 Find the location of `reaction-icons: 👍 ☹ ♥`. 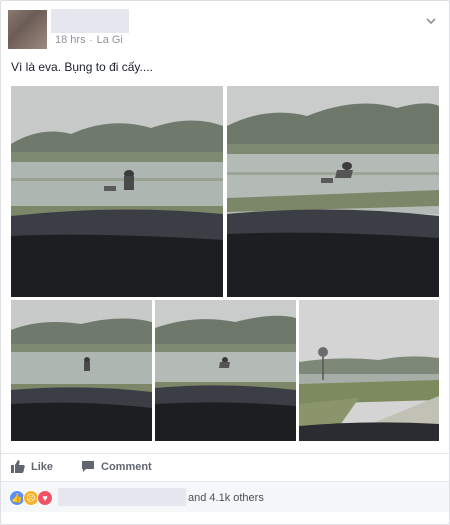

reaction-icons: 👍 ☹ ♥ is located at coordinates (31, 498).